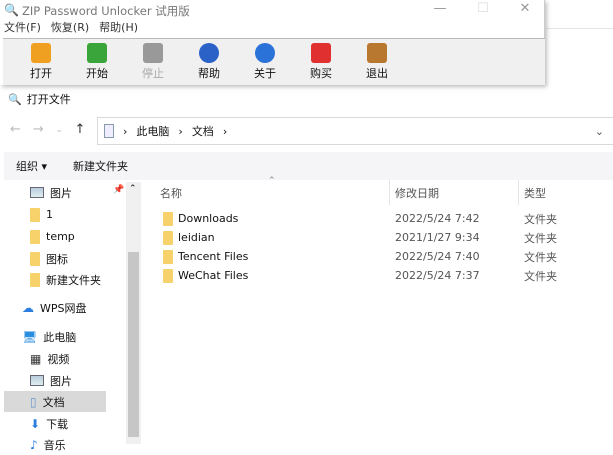 This screenshot has height=455, width=613. I want to click on toolbar: 打开 开始 停止 帮助 关于 购买 退出, so click(274, 61).